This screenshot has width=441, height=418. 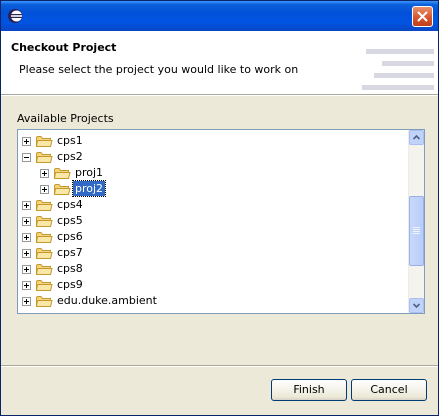 What do you see at coordinates (64, 47) in the screenshot?
I see `dialog-title: Checkout Project` at bounding box center [64, 47].